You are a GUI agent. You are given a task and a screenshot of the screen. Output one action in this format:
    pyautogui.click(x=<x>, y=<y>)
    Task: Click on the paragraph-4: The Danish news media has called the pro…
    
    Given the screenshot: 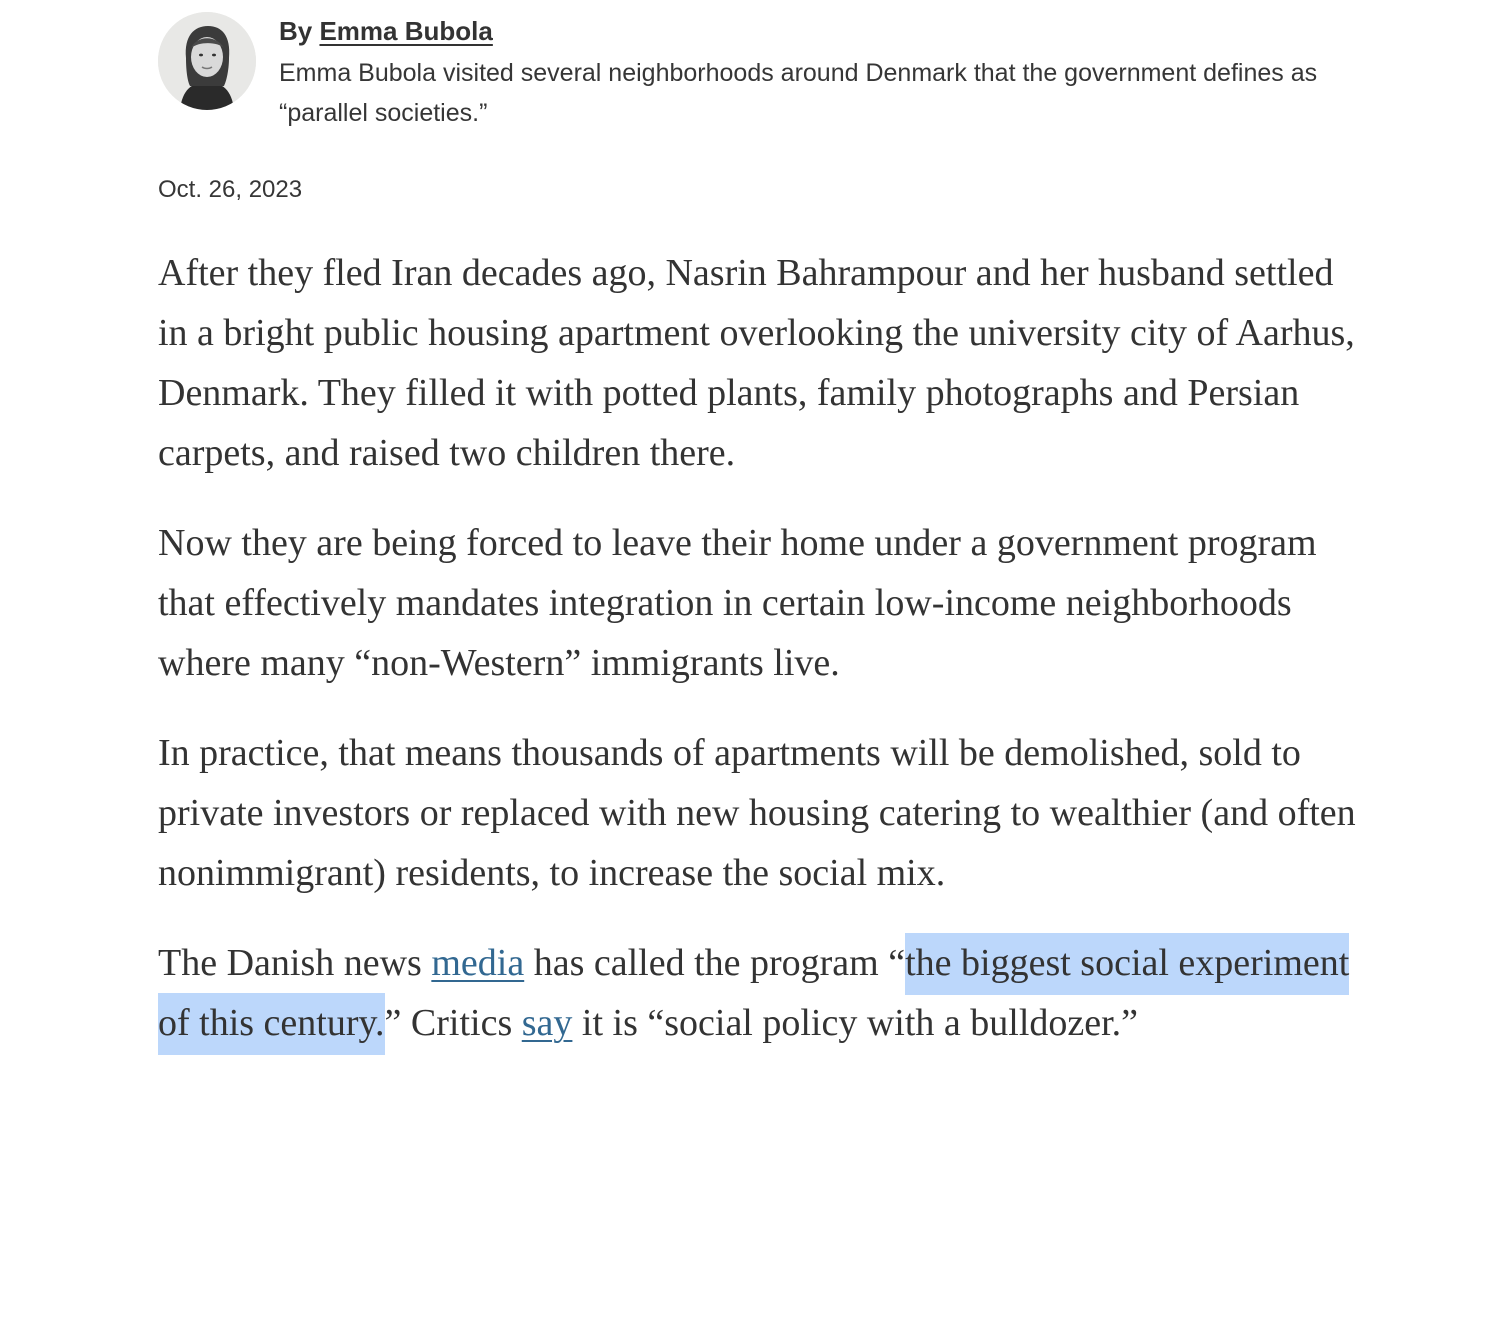 What is the action you would take?
    pyautogui.click(x=763, y=994)
    